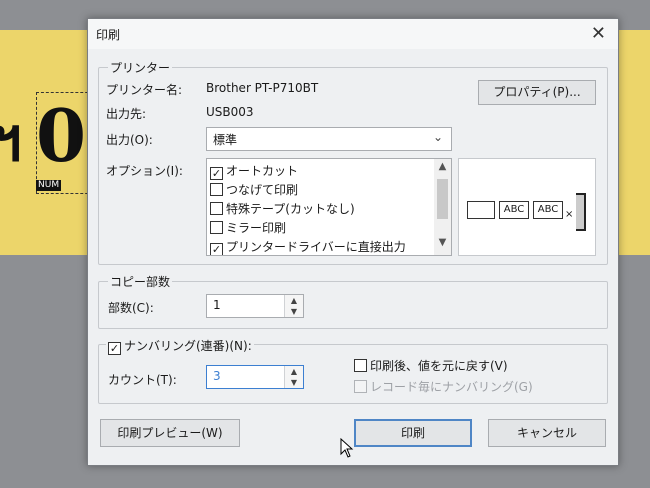 The image size is (650, 488). Describe the element at coordinates (255, 377) in the screenshot. I see `count-spinner: 3 ▲ ▼` at that location.